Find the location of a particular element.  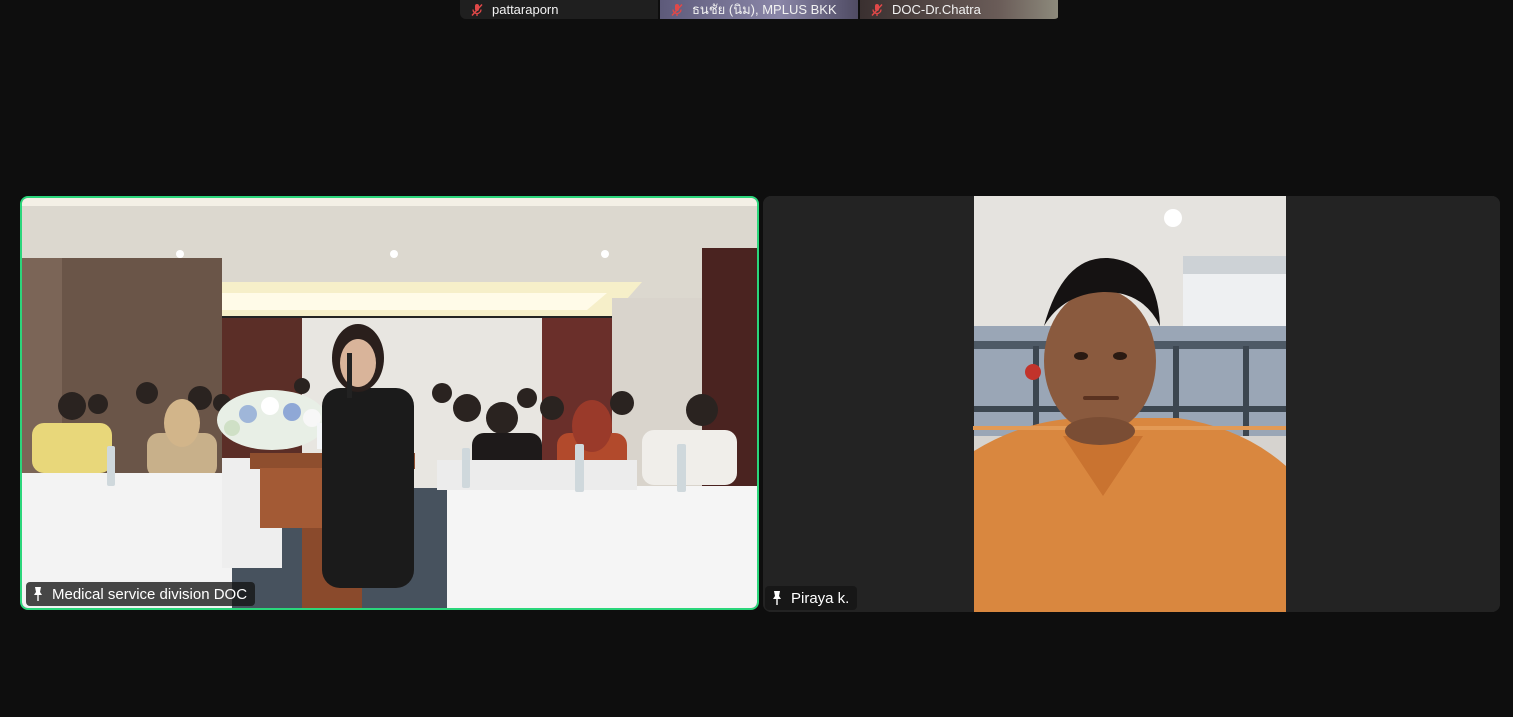

participant-thumbnail: ธนชัย (นิม), MPLUS BKK is located at coordinates (759, 9).